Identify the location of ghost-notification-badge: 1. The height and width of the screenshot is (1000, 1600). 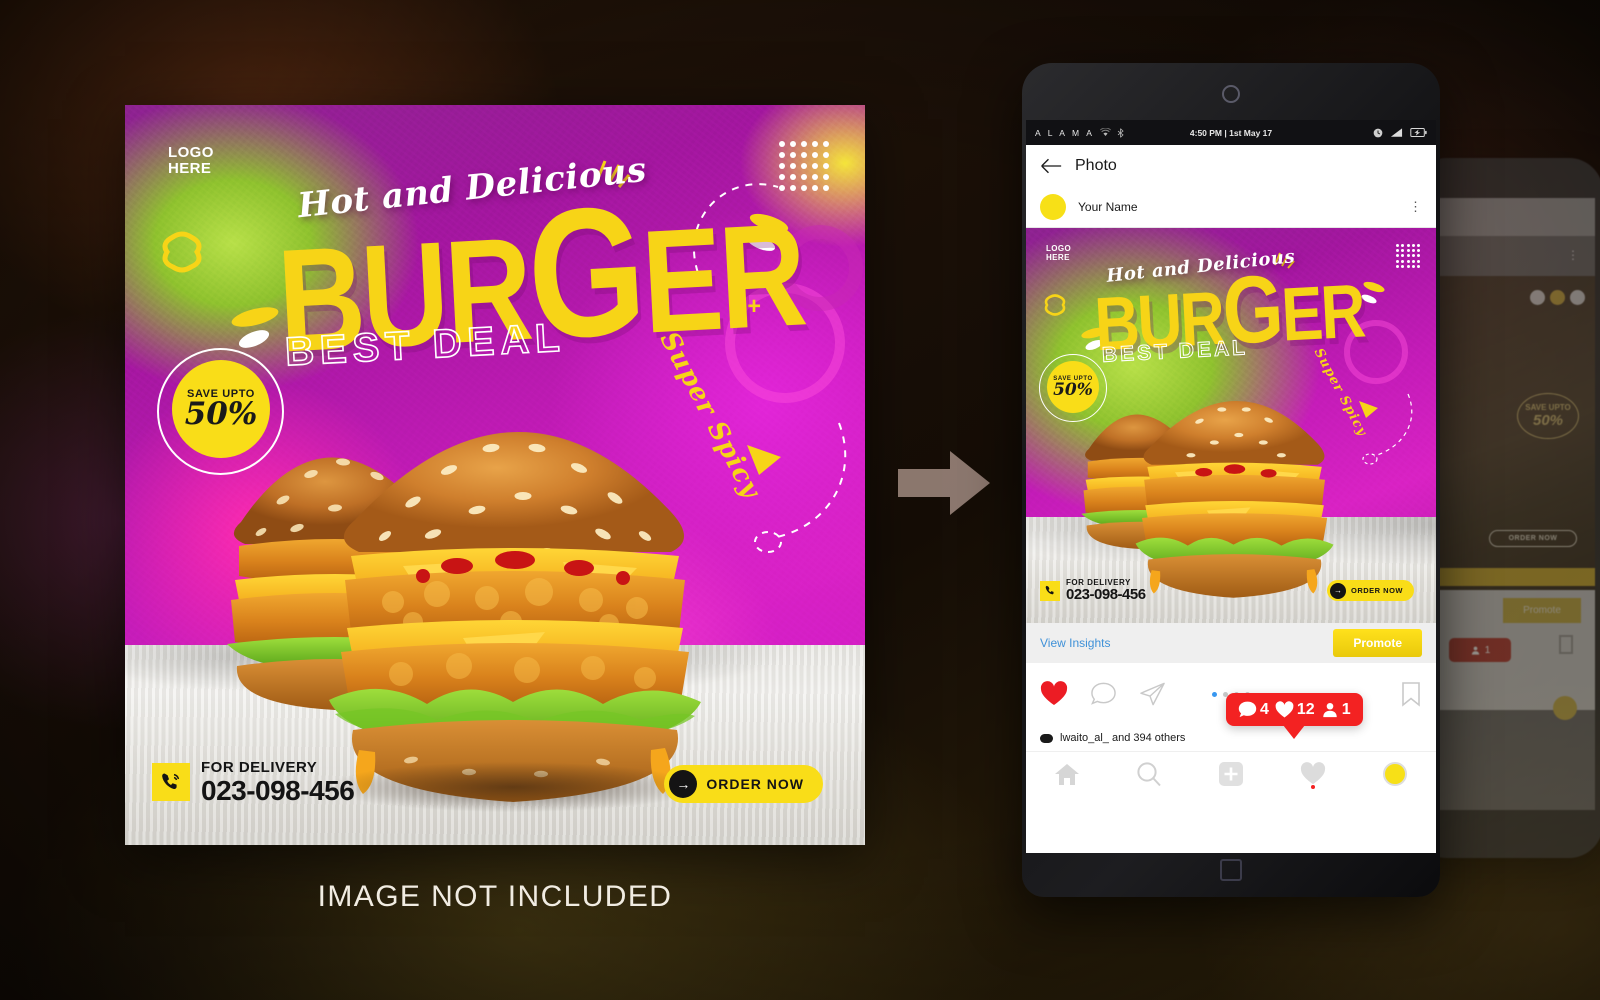
(1480, 650).